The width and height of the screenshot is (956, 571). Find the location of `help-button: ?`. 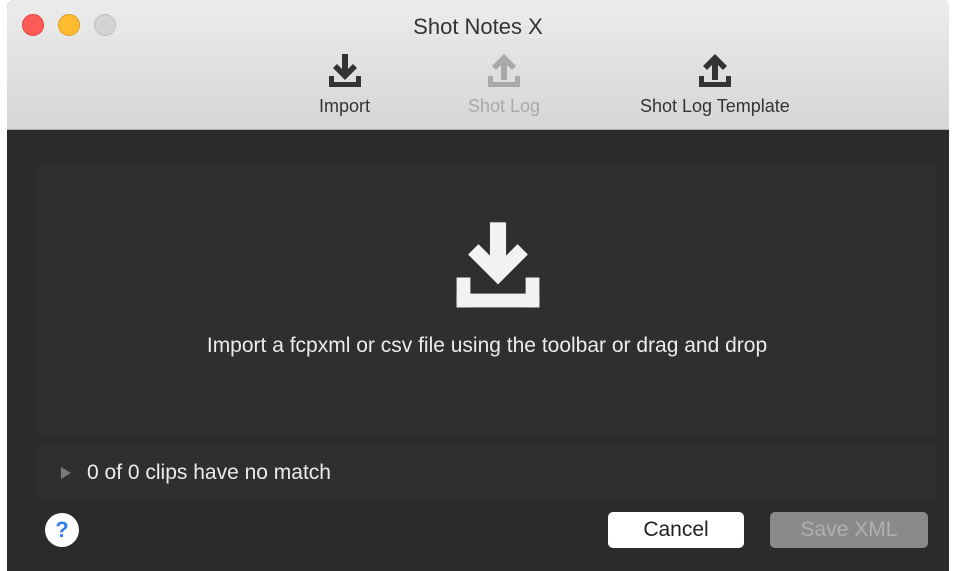

help-button: ? is located at coordinates (62, 530).